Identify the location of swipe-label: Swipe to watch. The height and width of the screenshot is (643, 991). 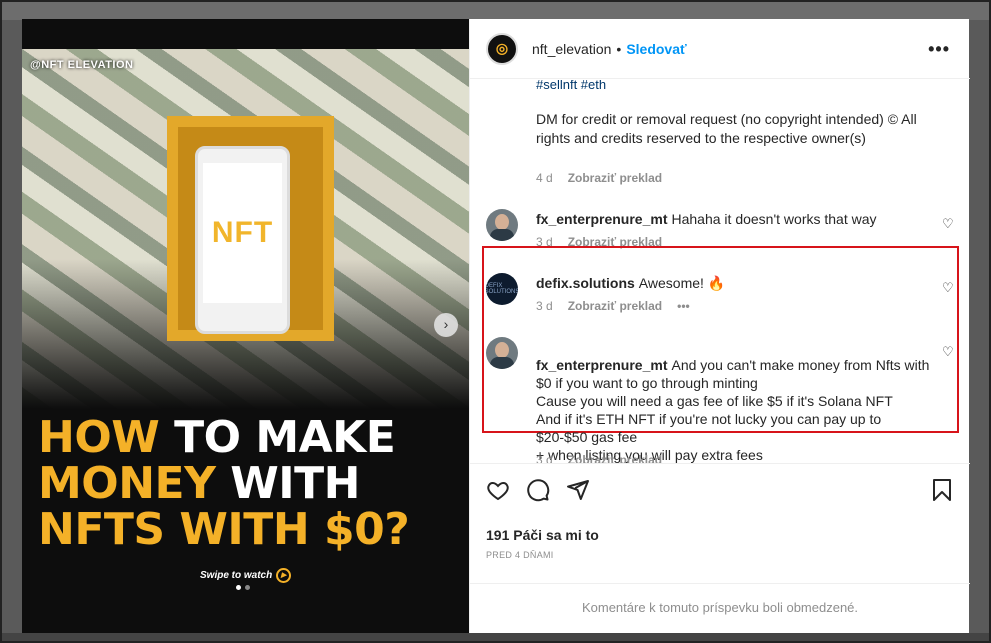
(236, 575).